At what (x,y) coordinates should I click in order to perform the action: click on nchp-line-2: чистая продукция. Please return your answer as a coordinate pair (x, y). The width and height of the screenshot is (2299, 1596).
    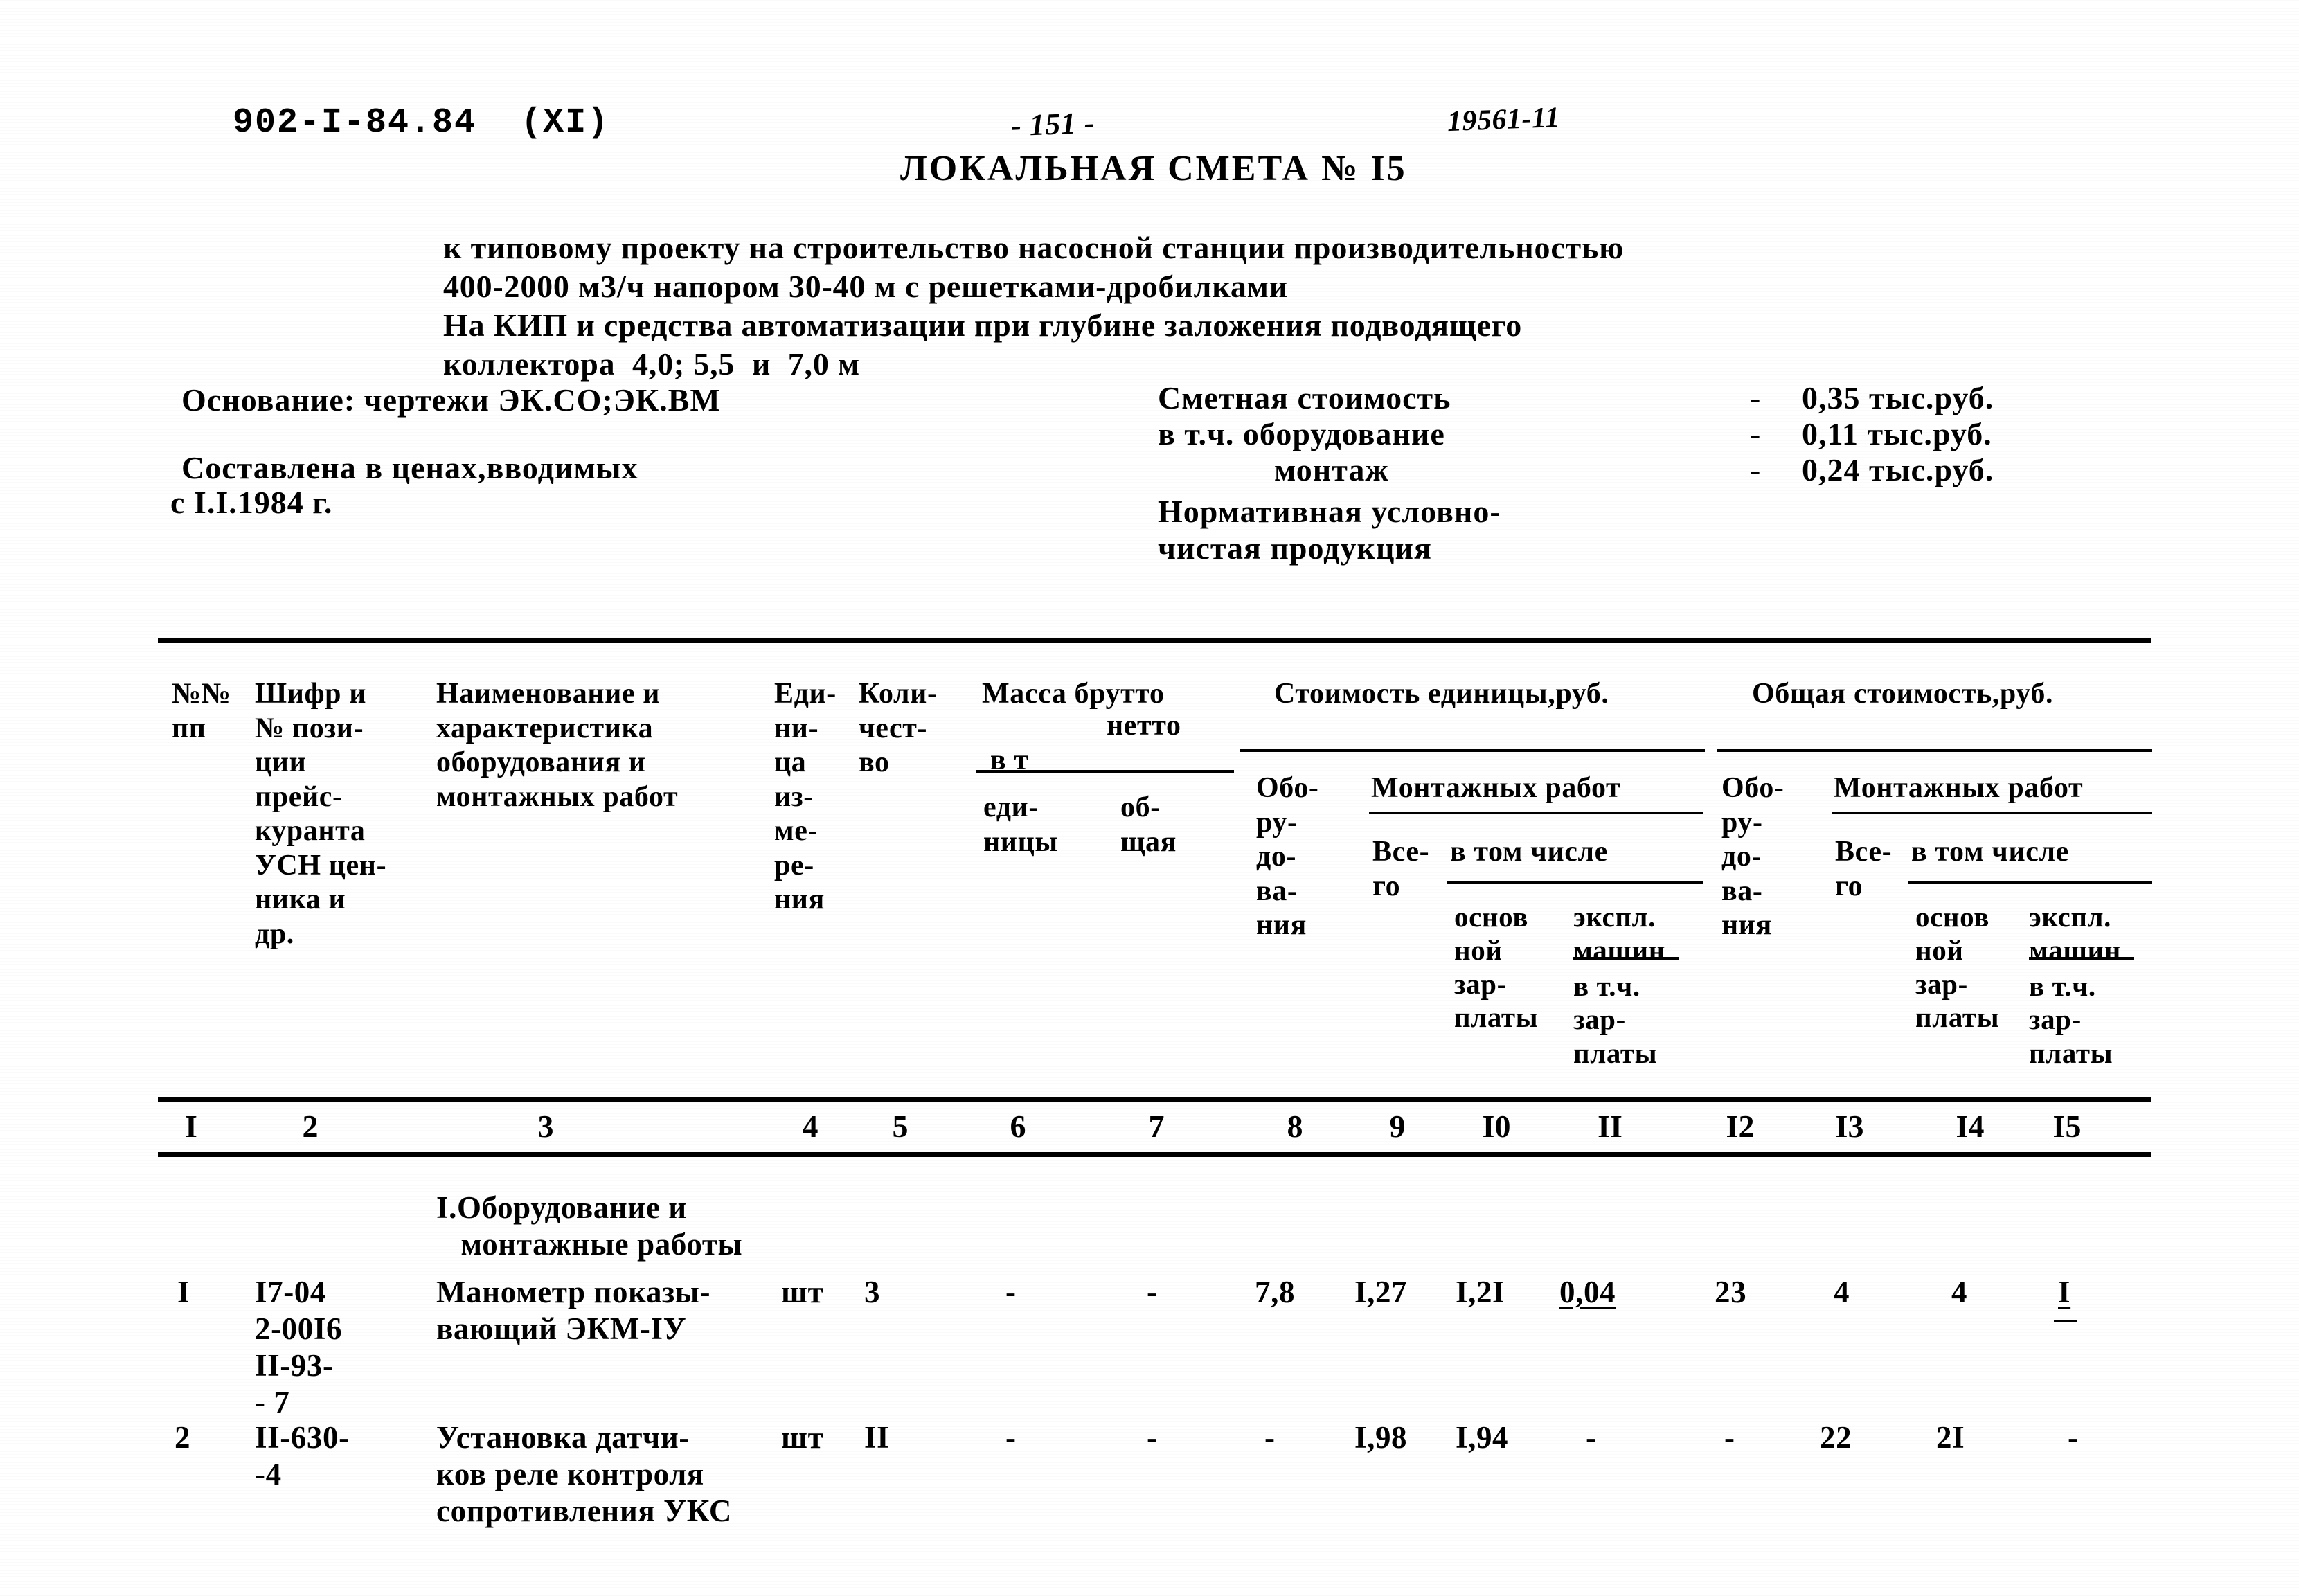
    Looking at the image, I should click on (1295, 548).